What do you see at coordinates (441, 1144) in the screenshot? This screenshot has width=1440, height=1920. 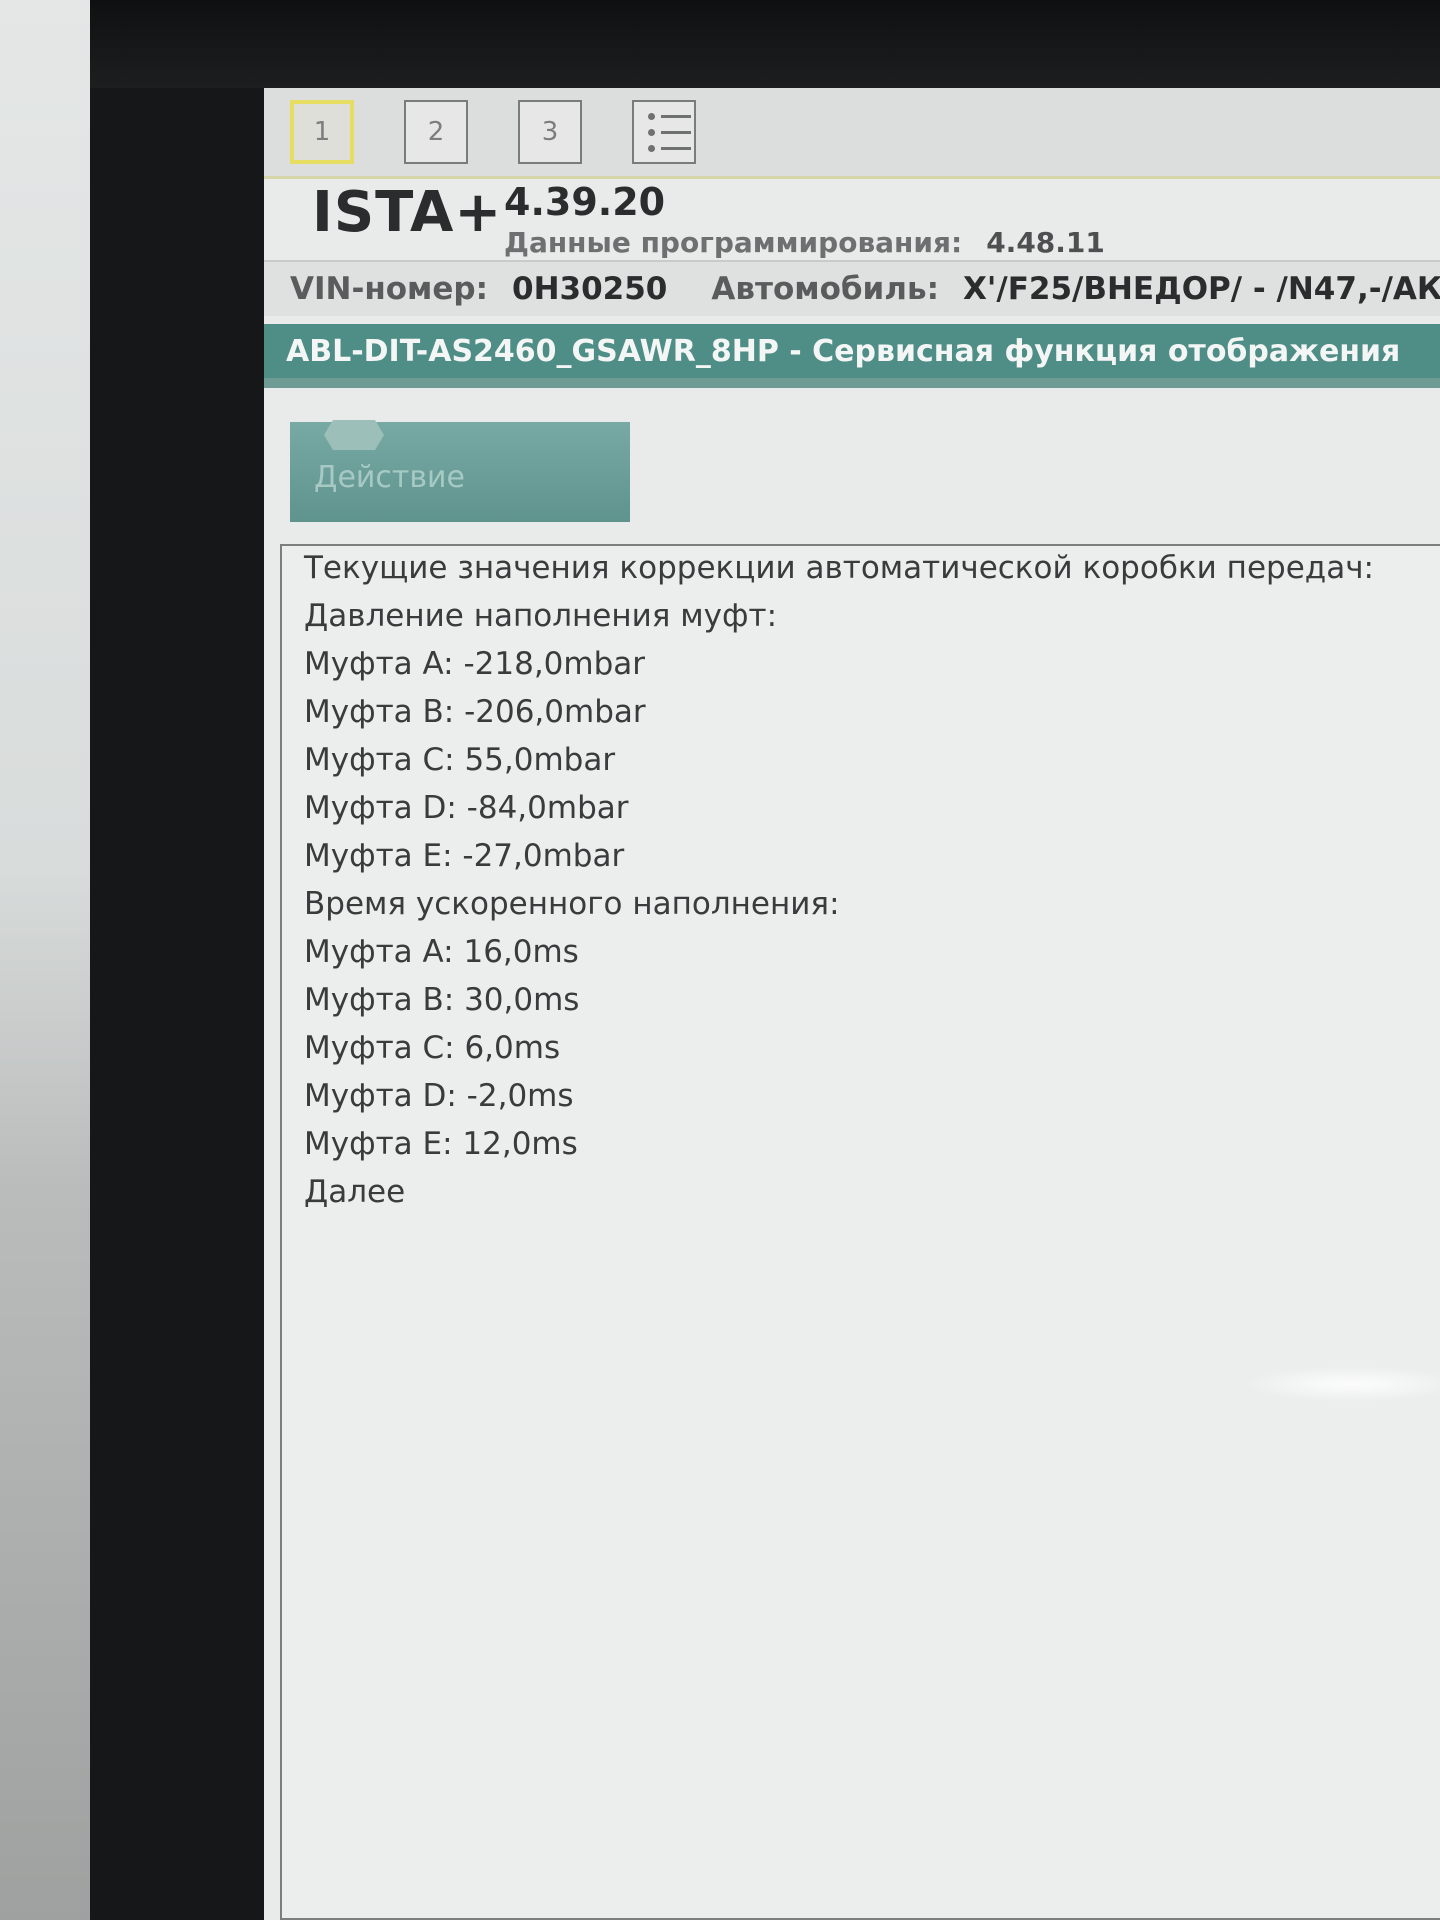 I see `time-e: Муфта E: 12,0ms` at bounding box center [441, 1144].